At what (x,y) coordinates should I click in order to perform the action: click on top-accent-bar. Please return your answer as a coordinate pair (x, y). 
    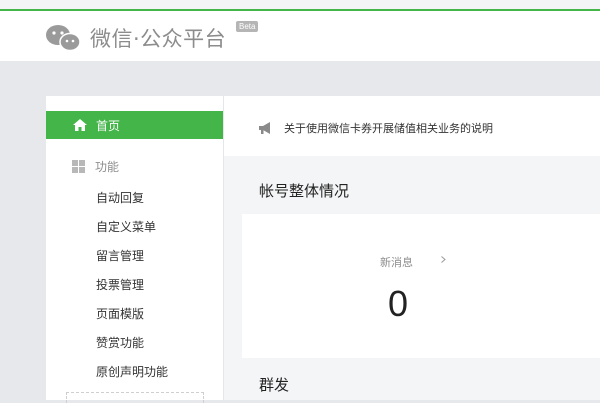
    Looking at the image, I should click on (300, 5).